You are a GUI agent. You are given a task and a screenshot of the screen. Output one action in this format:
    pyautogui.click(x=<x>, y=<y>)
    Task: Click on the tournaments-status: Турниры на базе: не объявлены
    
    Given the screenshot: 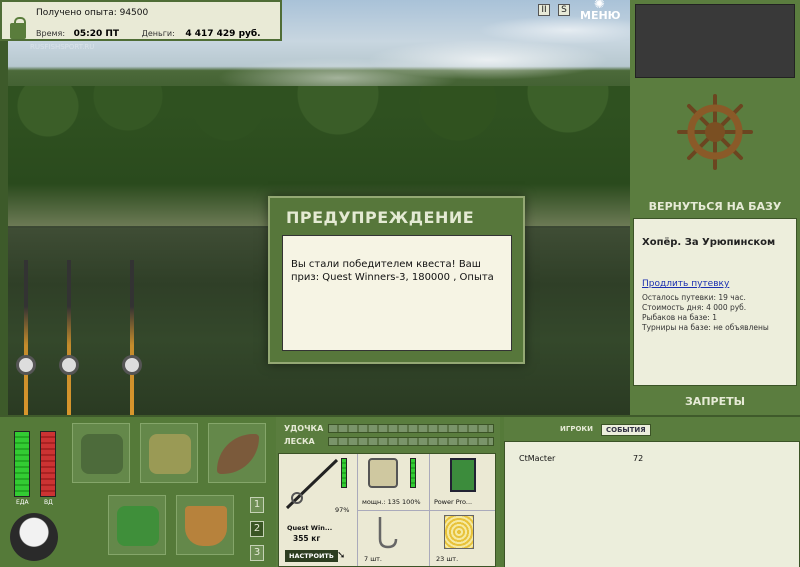 What is the action you would take?
    pyautogui.click(x=705, y=327)
    